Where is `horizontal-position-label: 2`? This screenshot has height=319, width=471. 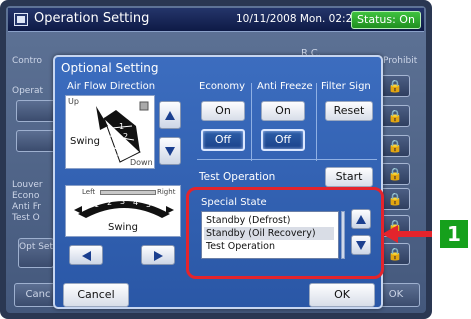
horizontal-position-label: 2 is located at coordinates (110, 202).